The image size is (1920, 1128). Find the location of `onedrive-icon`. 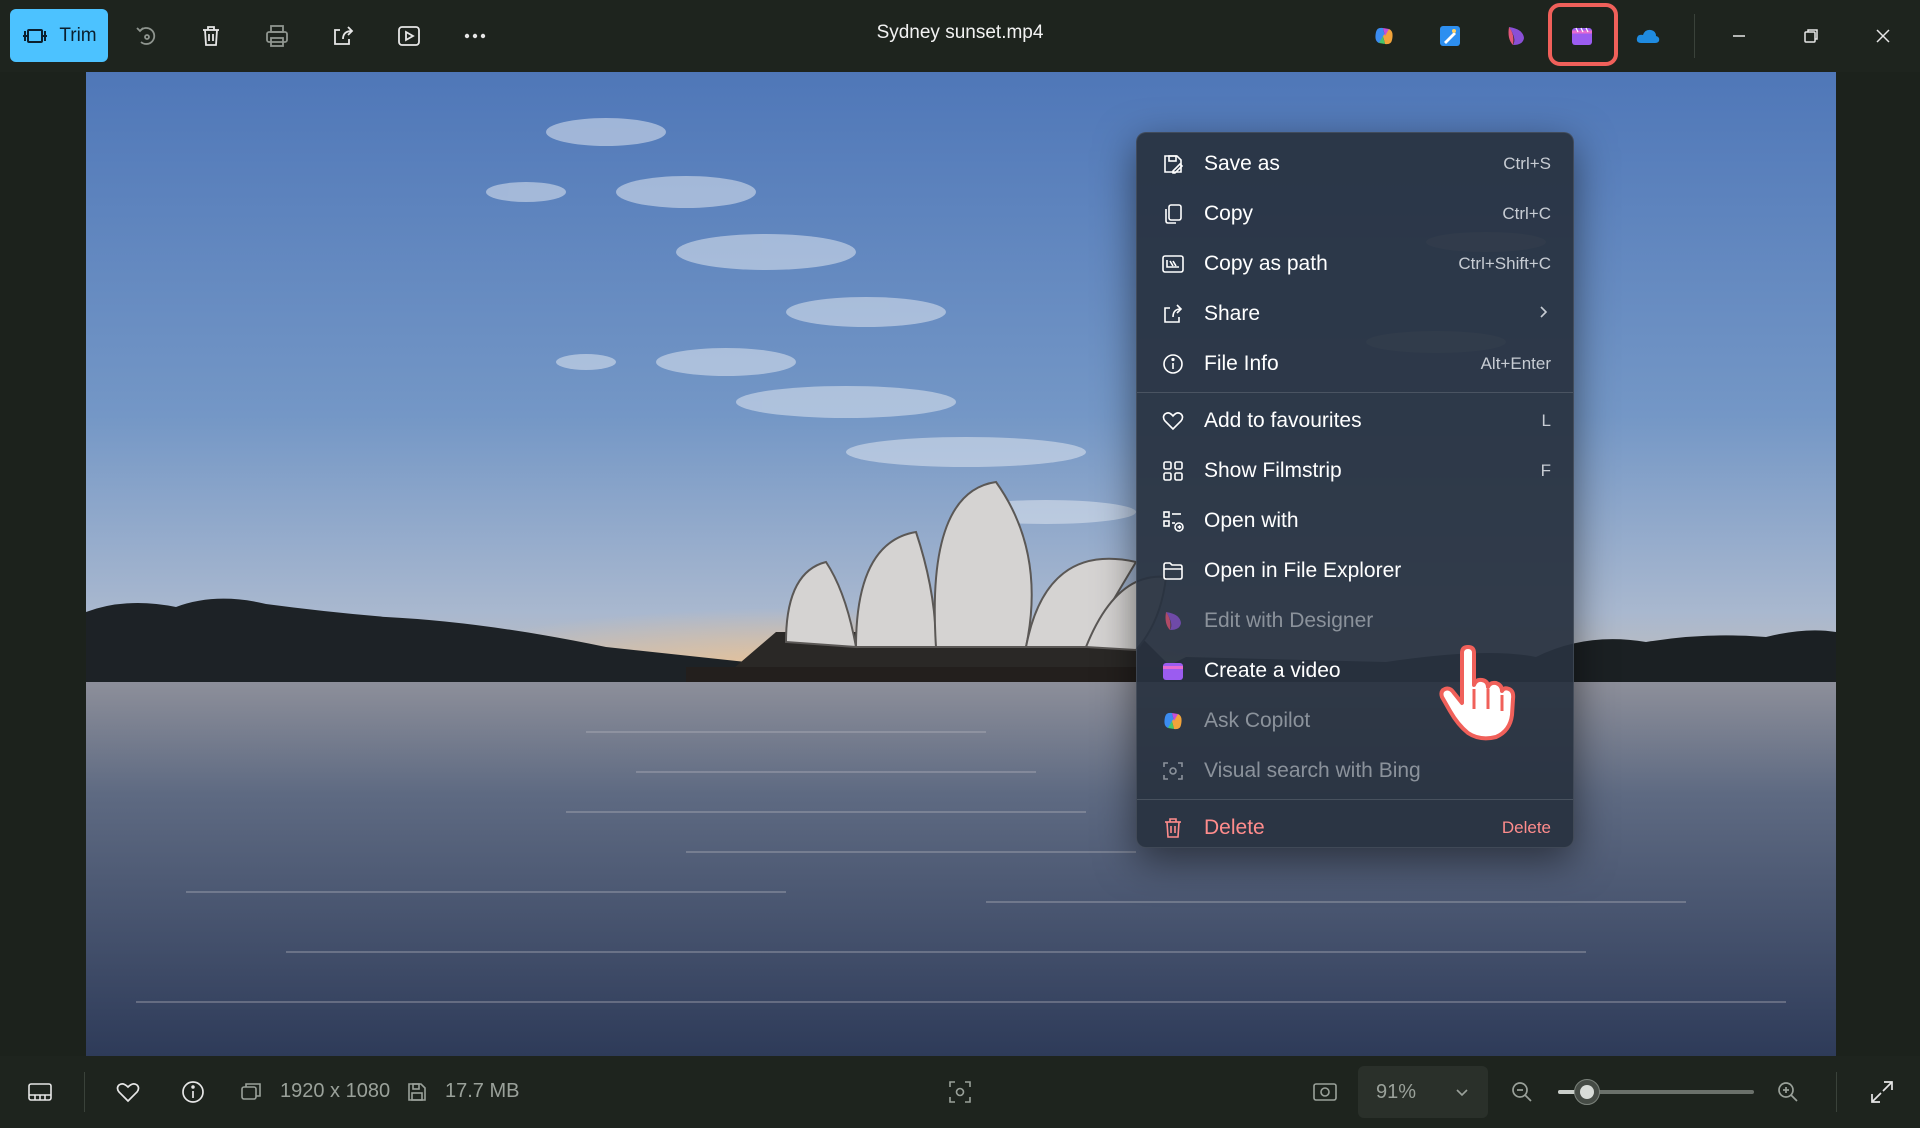

onedrive-icon is located at coordinates (1648, 36).